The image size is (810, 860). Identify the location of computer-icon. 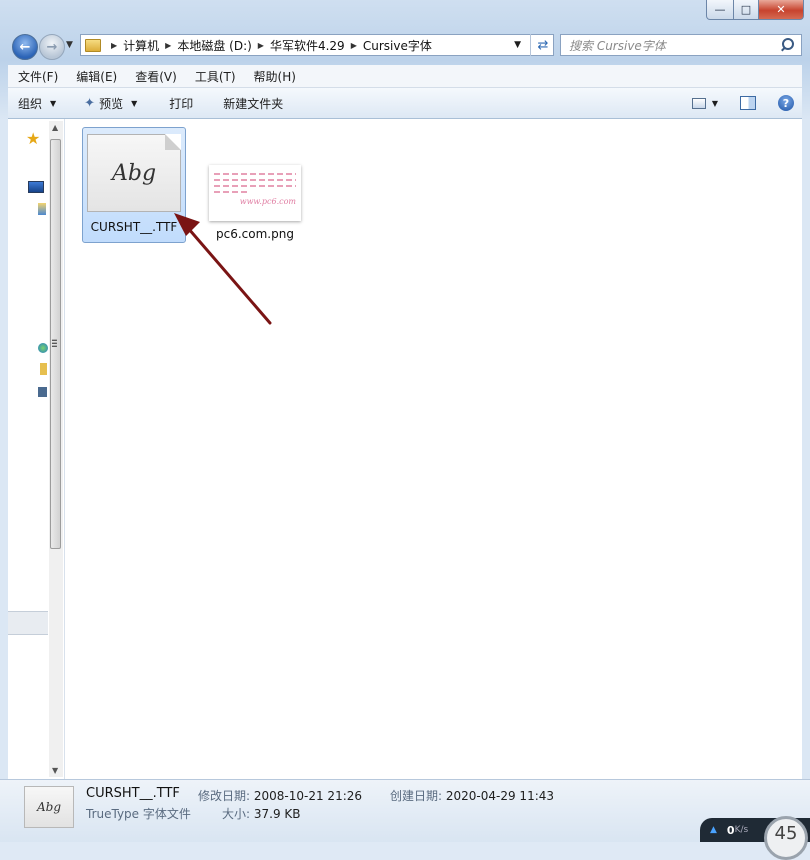
(42, 392).